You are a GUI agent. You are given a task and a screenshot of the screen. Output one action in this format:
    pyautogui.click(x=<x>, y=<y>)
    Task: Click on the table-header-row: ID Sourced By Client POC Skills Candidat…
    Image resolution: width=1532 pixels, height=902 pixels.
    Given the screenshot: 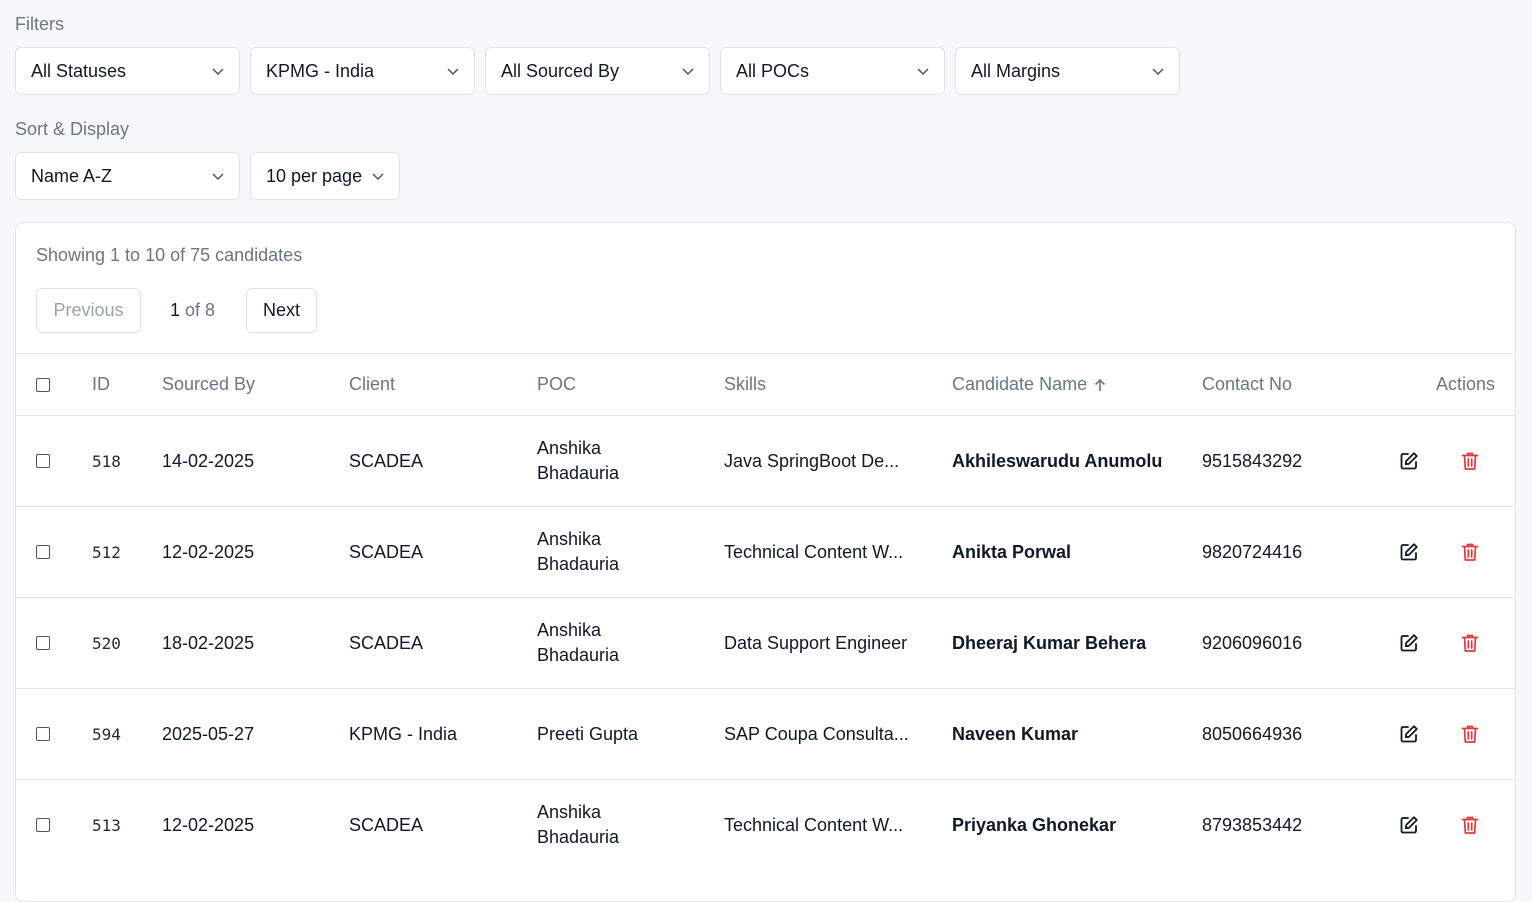 What is the action you would take?
    pyautogui.click(x=765, y=384)
    